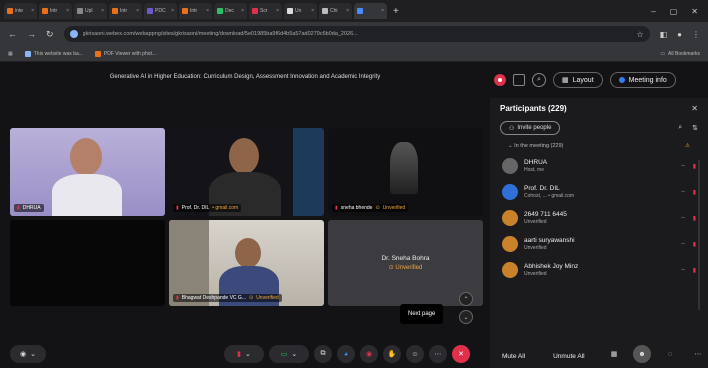 This screenshot has width=708, height=368. Describe the element at coordinates (599, 145) in the screenshot. I see `in-meeting-section: ⌄ In the meeting (229) ⚠` at that location.